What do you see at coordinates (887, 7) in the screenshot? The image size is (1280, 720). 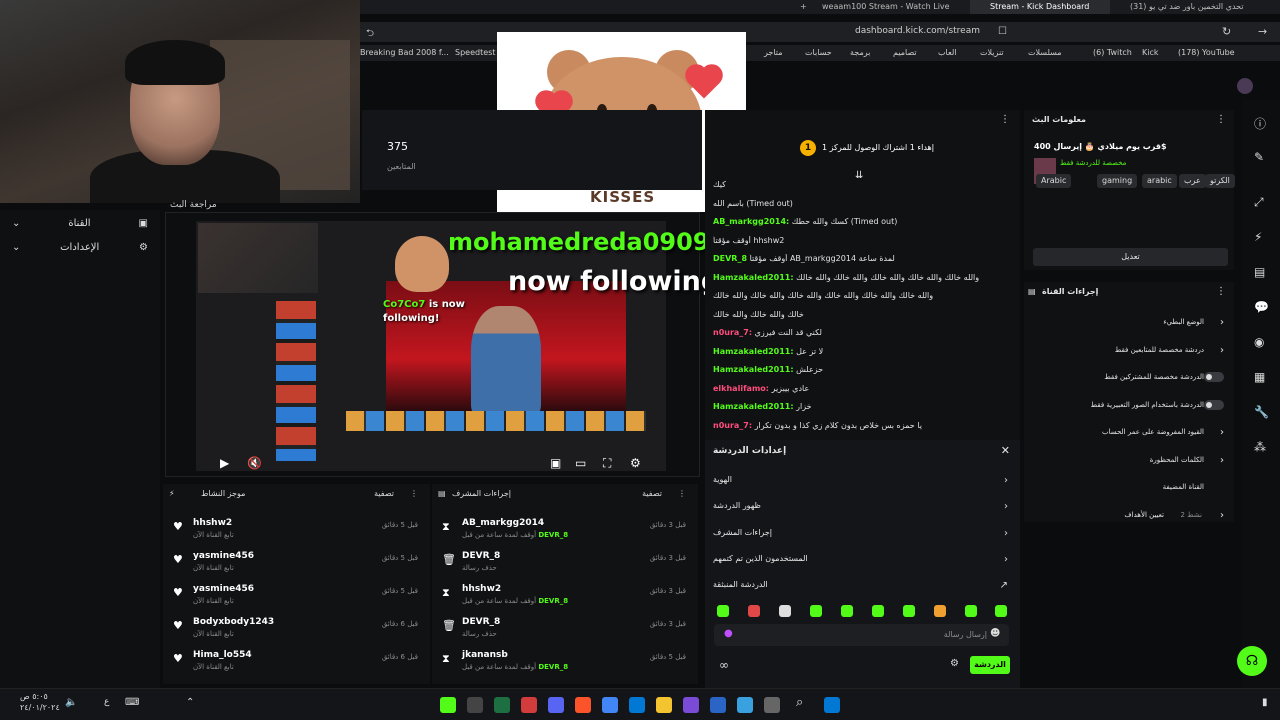 I see `tab-watch-live: weaam100 Stream - Watch Live on K` at bounding box center [887, 7].